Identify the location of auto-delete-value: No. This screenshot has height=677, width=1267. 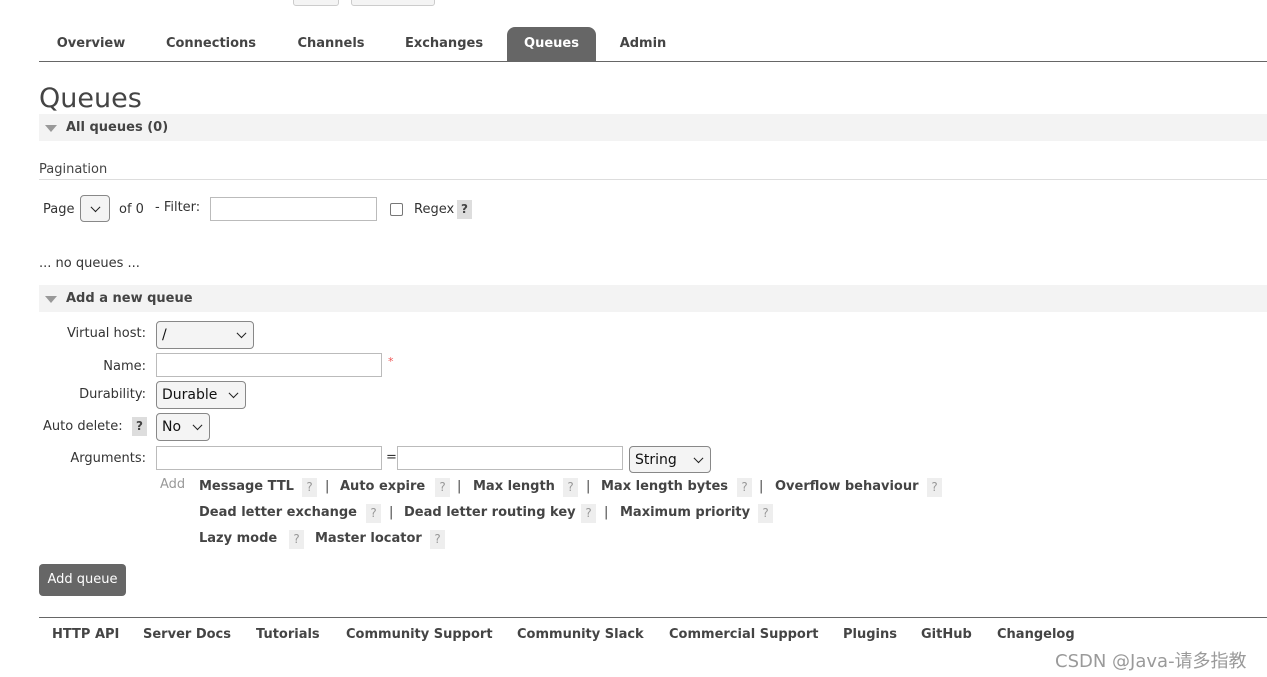
(172, 427).